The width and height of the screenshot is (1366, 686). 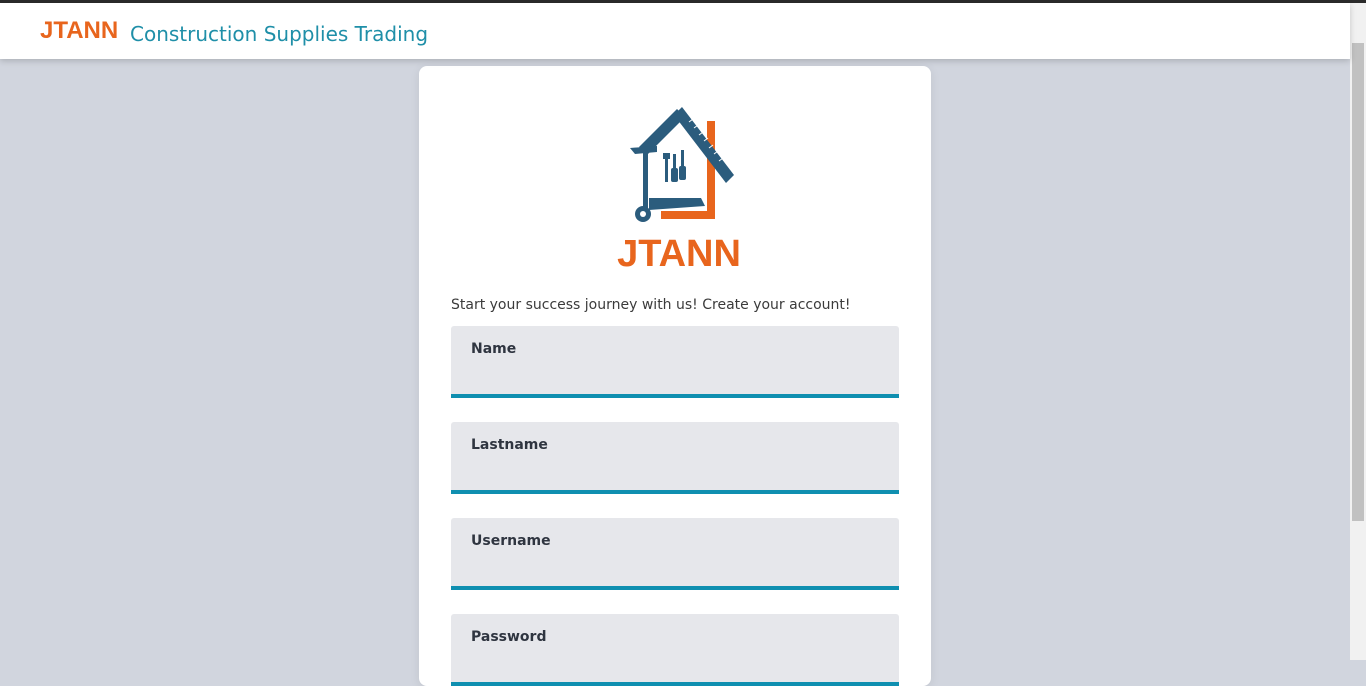 I want to click on name-label: Name, so click(x=494, y=349).